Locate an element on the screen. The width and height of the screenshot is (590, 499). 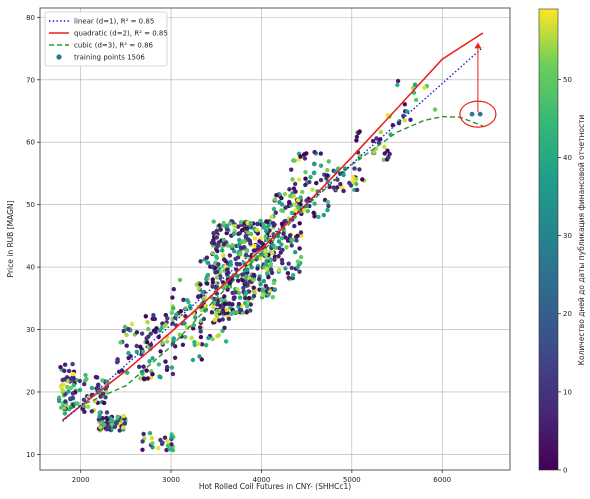
y-tick-label: 60 is located at coordinates (30, 143).